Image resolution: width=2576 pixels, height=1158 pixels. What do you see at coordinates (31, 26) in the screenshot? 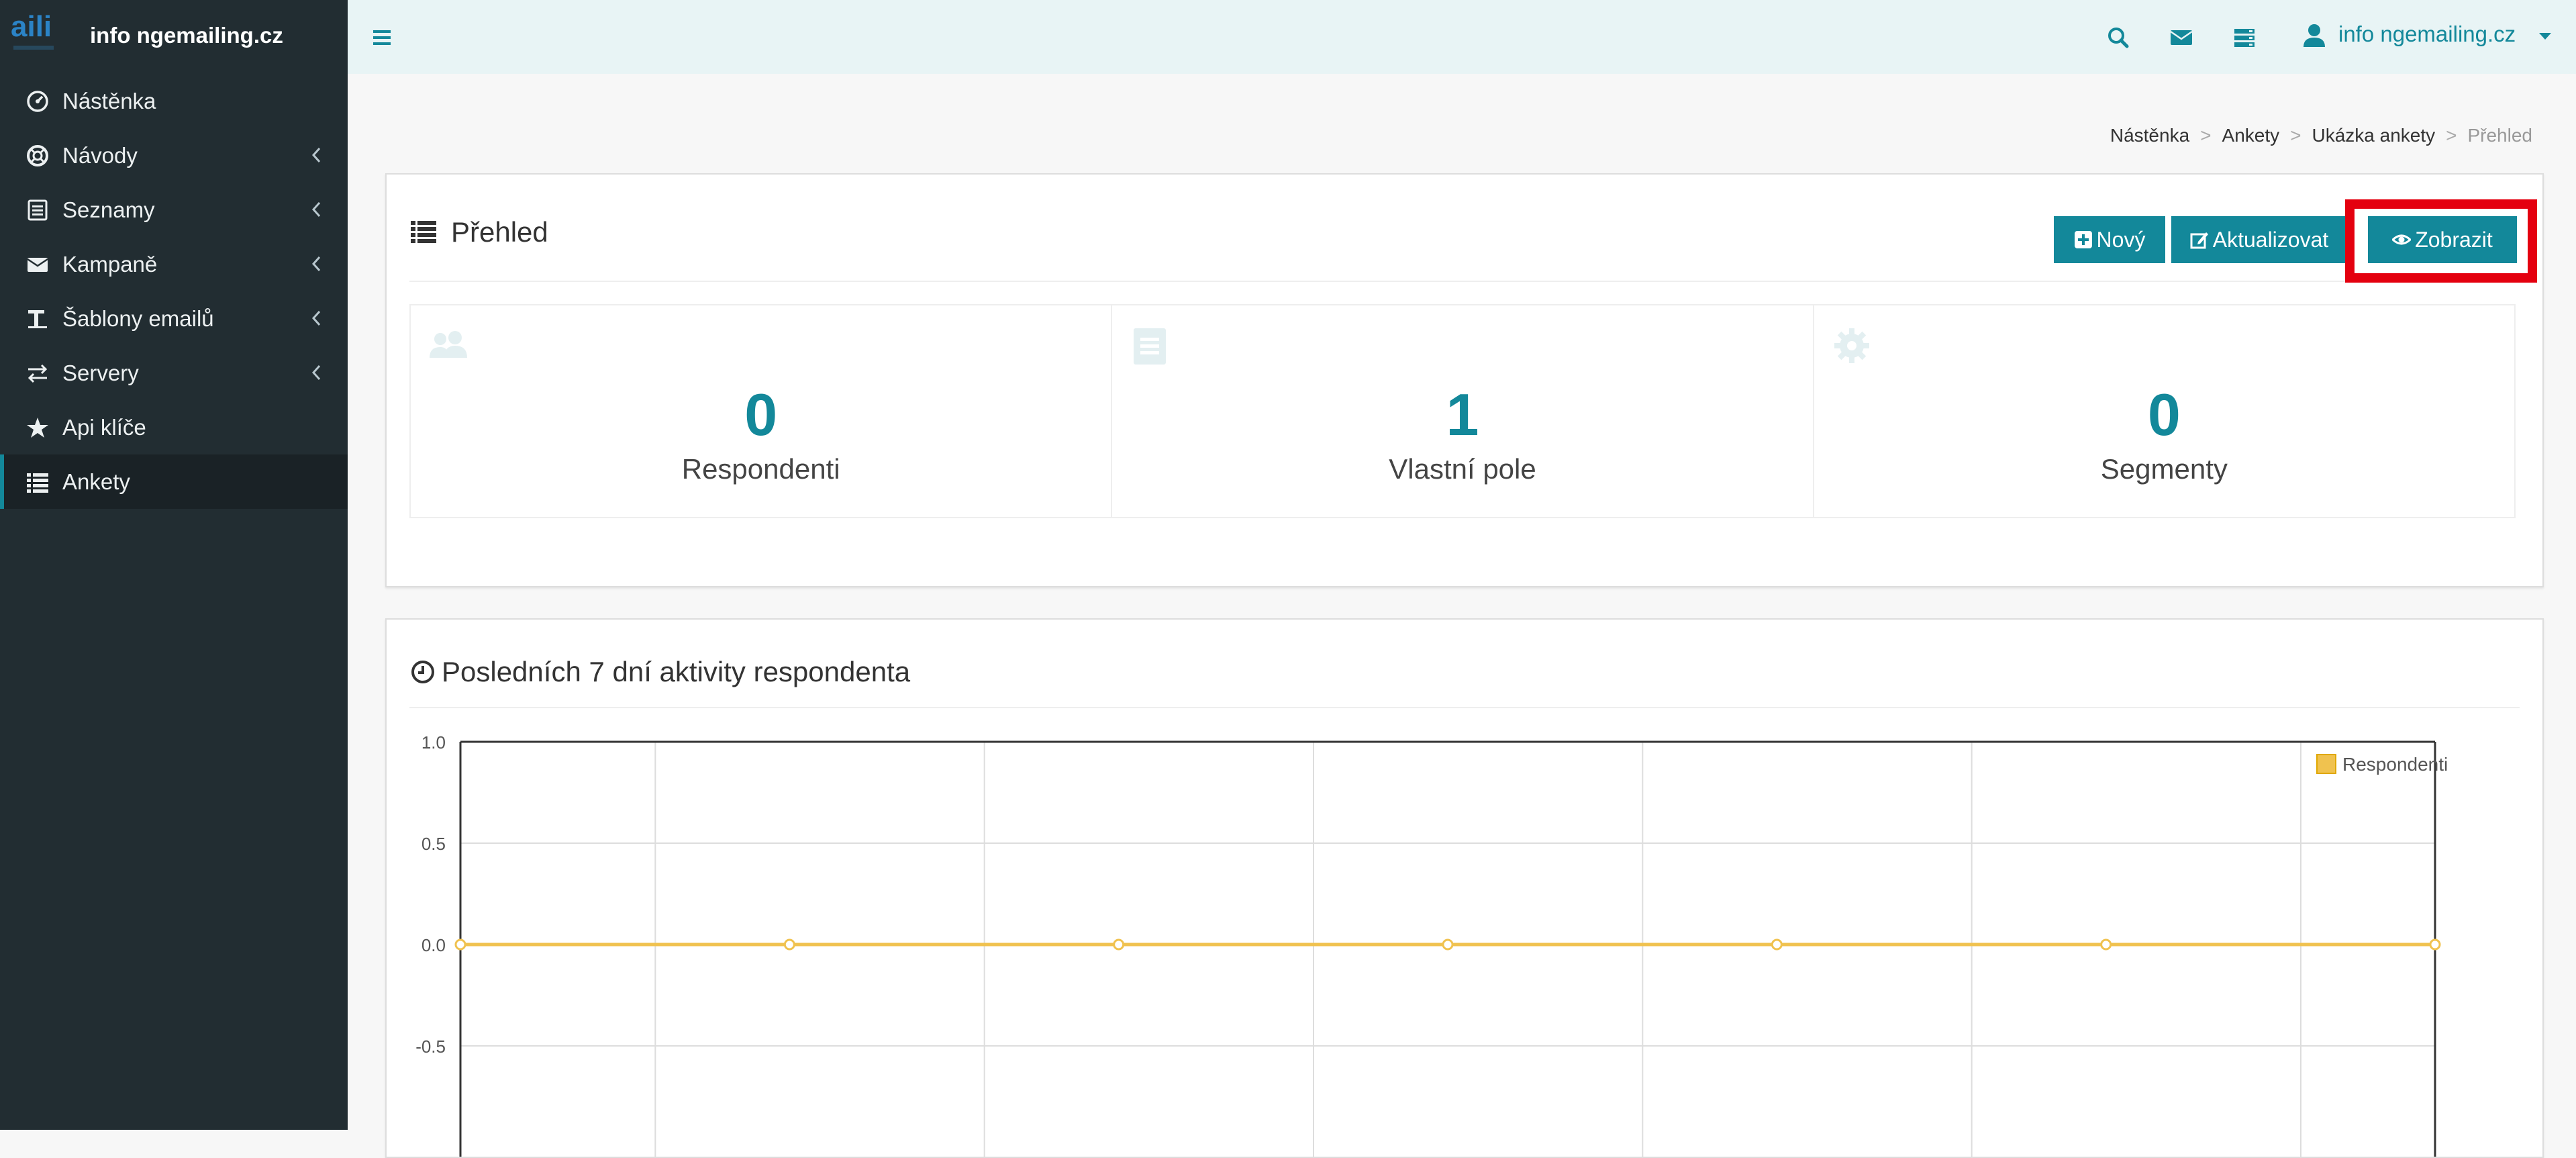
I see `svg-text: aili` at bounding box center [31, 26].